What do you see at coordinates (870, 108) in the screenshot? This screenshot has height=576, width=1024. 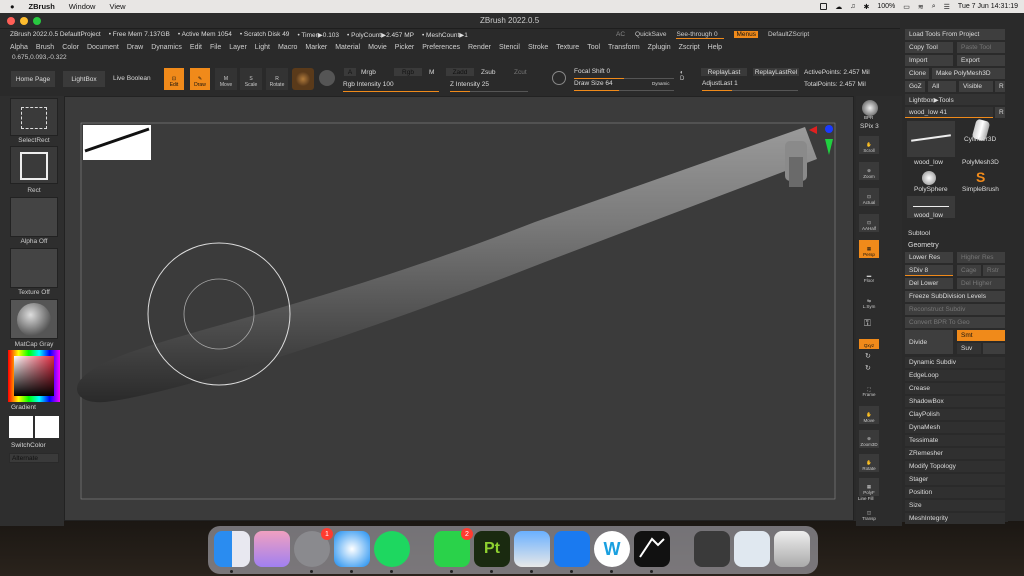 I see `bpr-icon` at bounding box center [870, 108].